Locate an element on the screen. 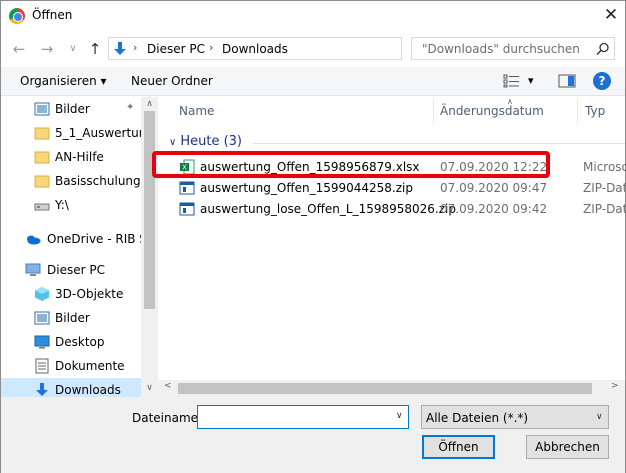  3d-objects-icon is located at coordinates (42, 294).